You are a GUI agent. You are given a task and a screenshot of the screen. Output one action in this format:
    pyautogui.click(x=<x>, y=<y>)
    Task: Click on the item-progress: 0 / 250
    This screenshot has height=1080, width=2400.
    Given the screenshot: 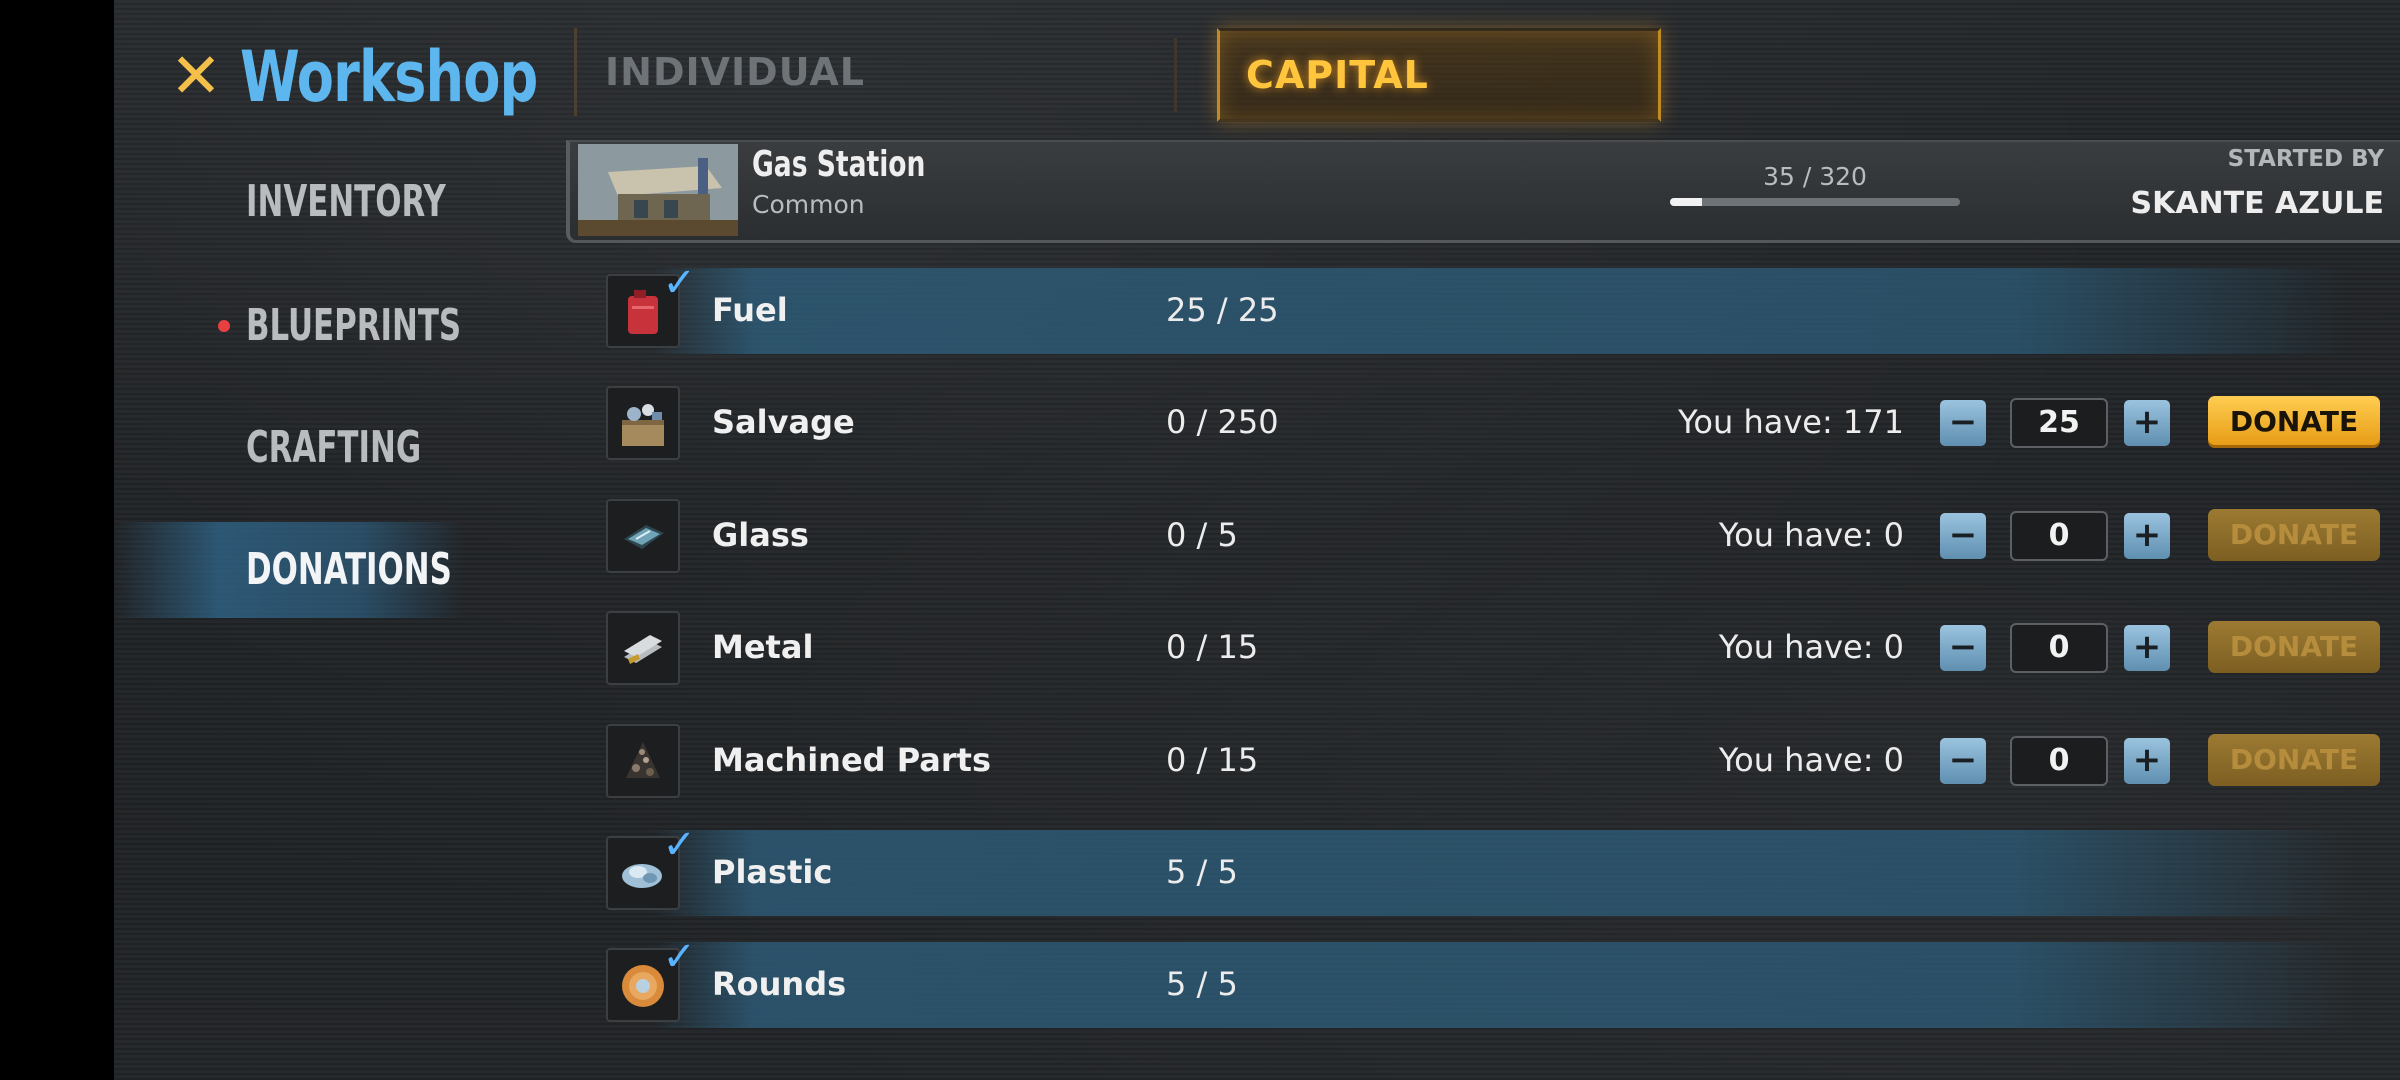 What is the action you would take?
    pyautogui.click(x=1222, y=422)
    